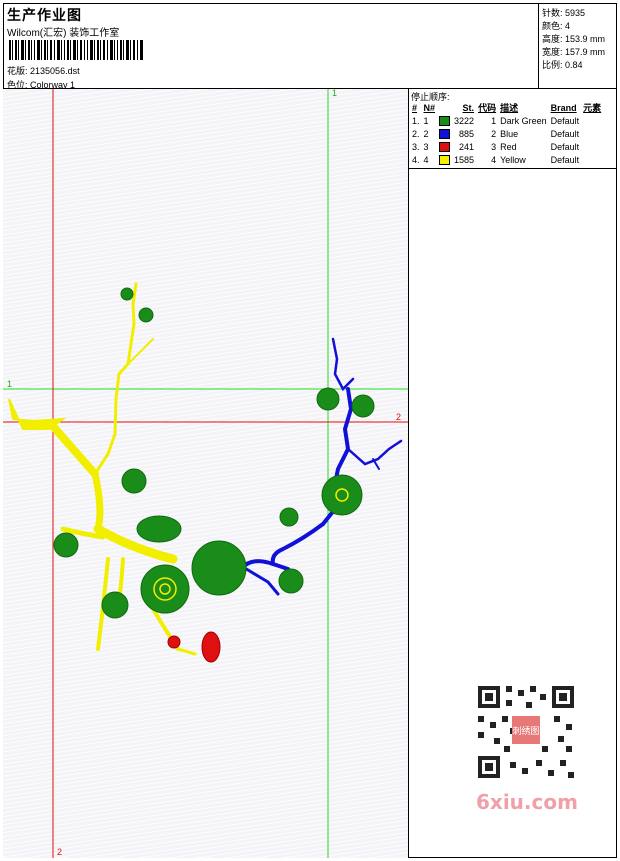 This screenshot has width=620, height=861. What do you see at coordinates (76, 50) in the screenshot?
I see `barcode-image` at bounding box center [76, 50].